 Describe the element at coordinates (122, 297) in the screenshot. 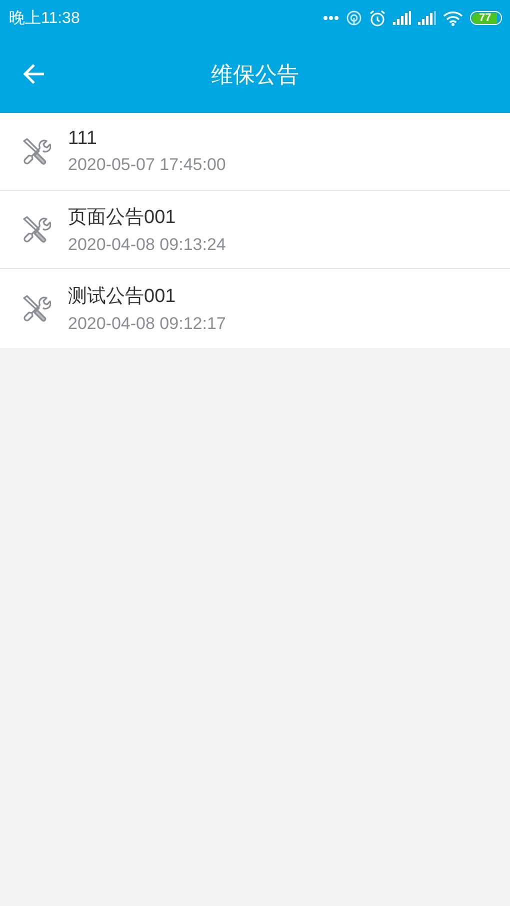

I see `notice-title: 测试公告001` at that location.